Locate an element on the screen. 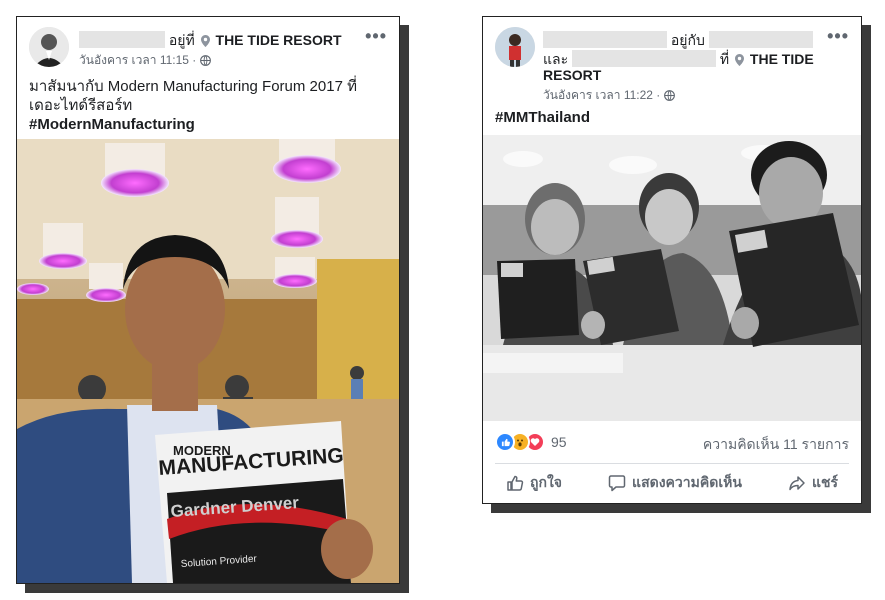 This screenshot has width=885, height=600. location-prefix: ที่ is located at coordinates (724, 59).